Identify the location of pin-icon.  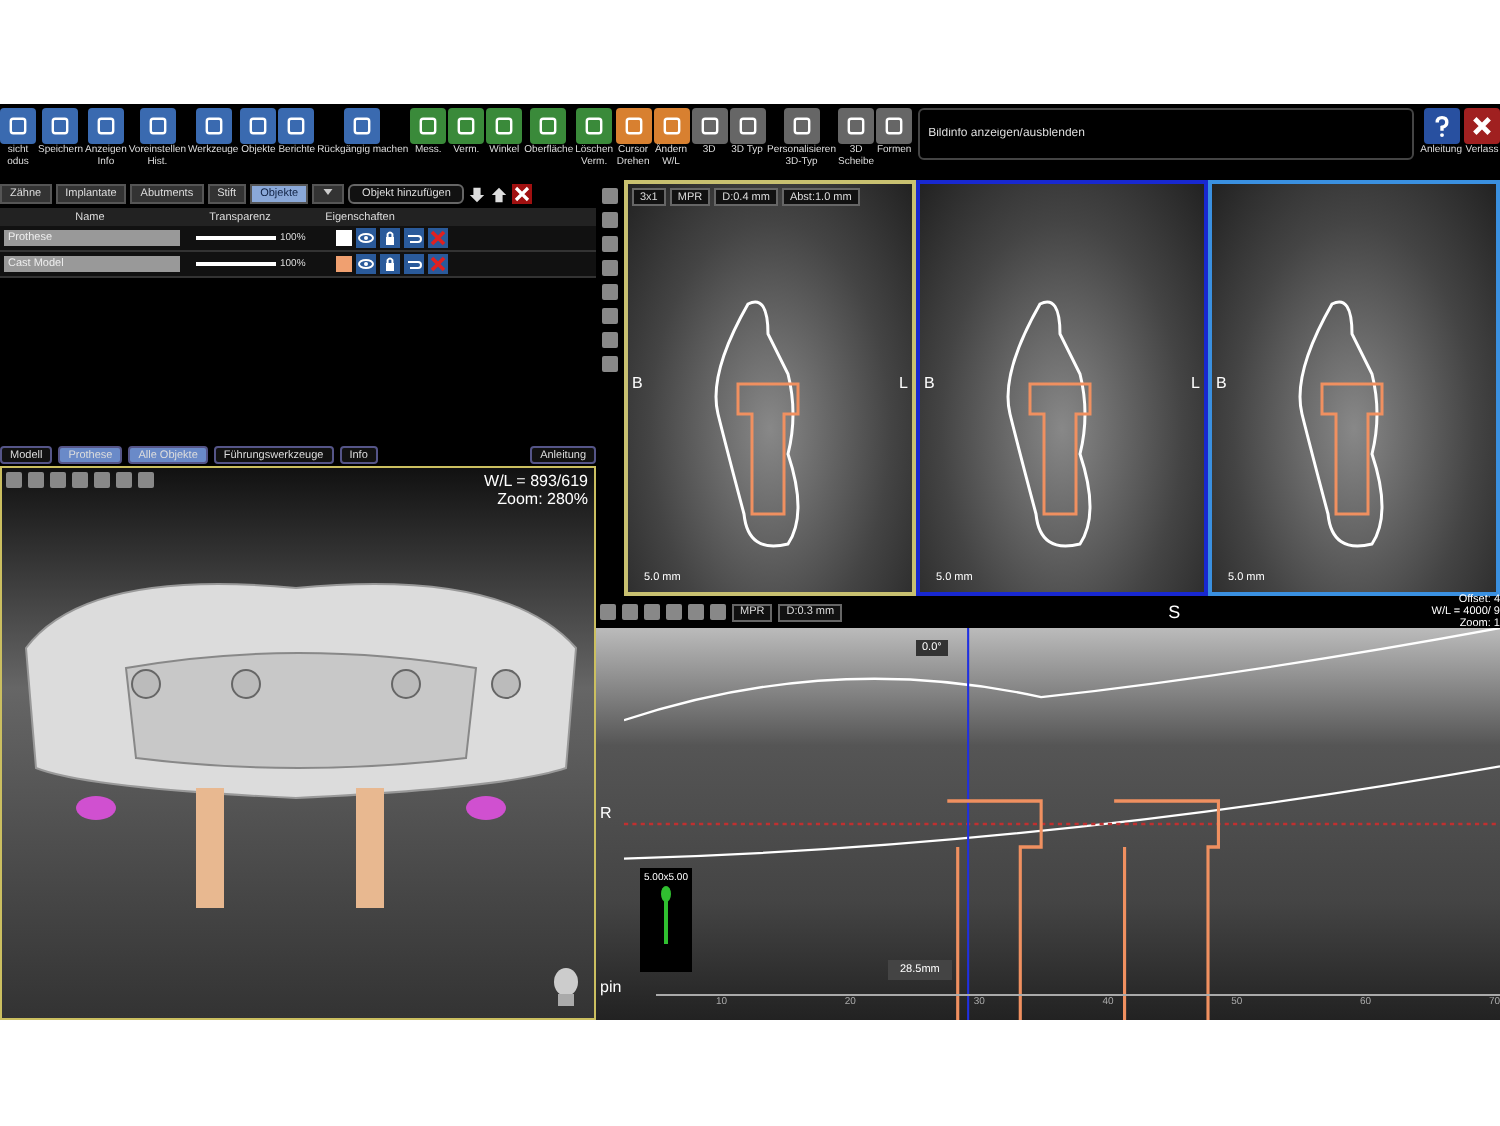
(666, 914).